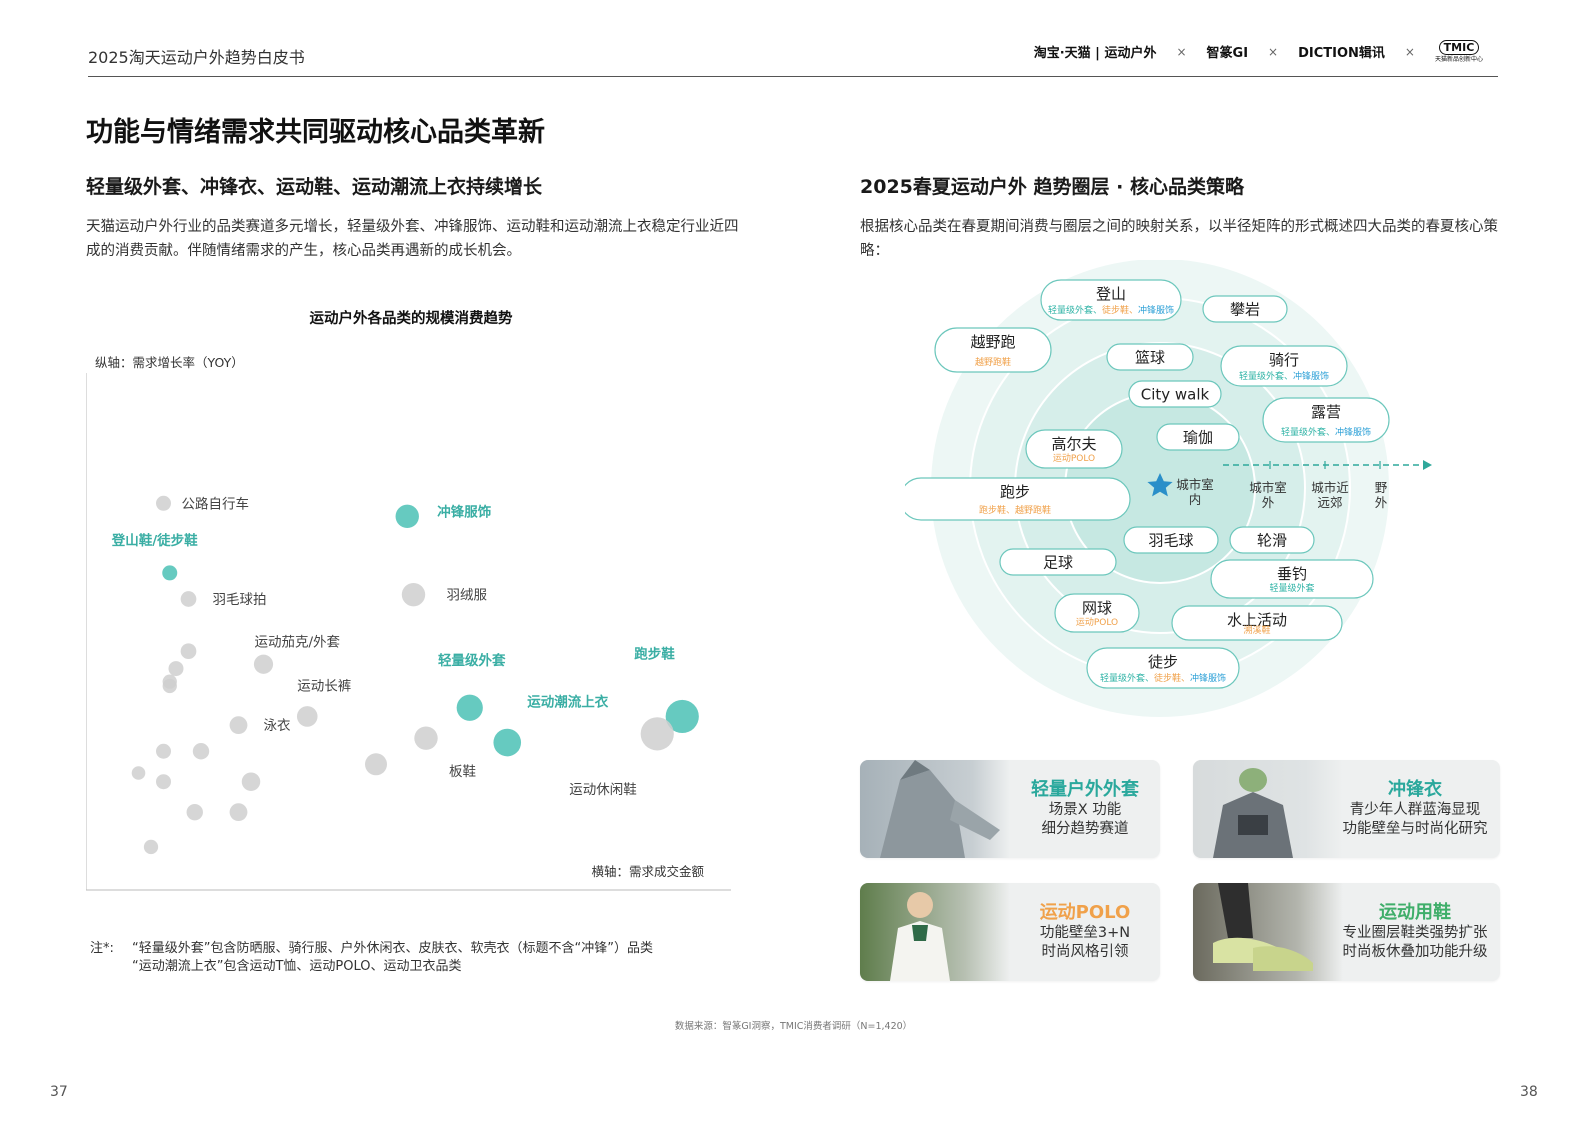  I want to click on activity-pill: 轮滑, so click(1272, 540).